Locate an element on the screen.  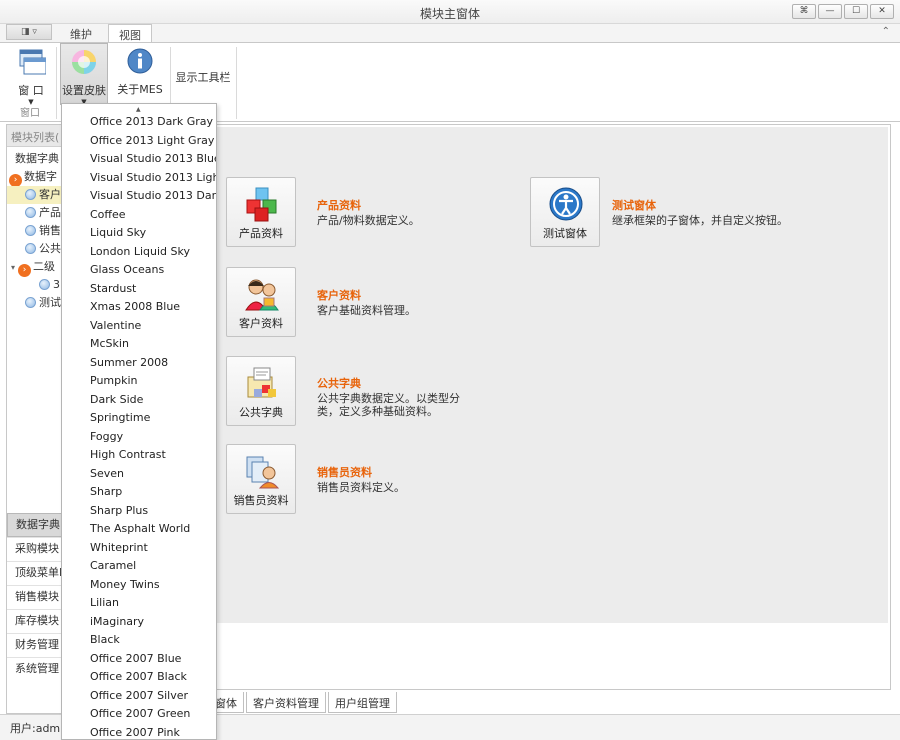
test-form-tile-label: 测试窗体 is located at coordinates (565, 233).